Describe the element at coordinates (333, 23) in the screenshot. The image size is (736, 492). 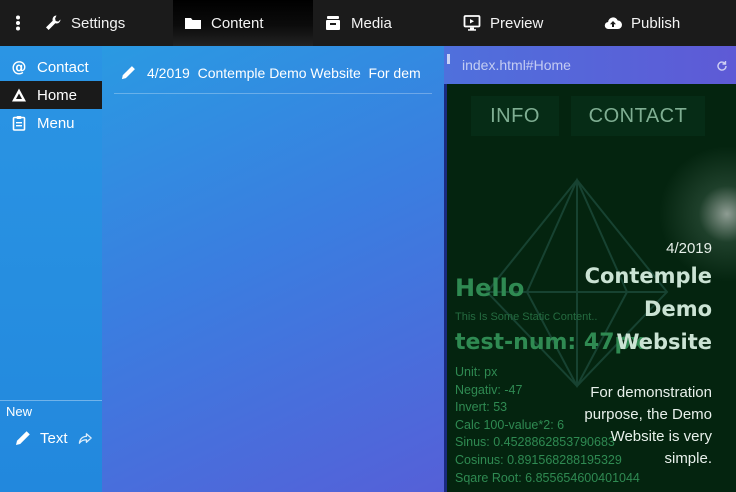
I see `media-icon` at that location.